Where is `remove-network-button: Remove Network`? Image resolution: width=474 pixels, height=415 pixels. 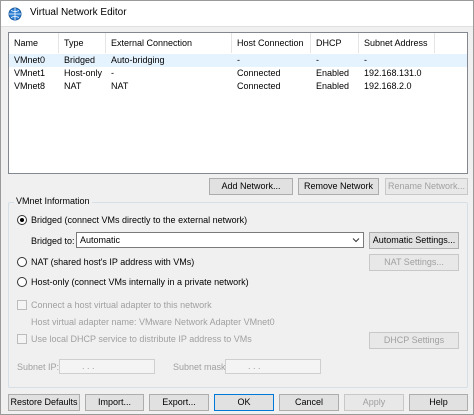
remove-network-button: Remove Network is located at coordinates (338, 186).